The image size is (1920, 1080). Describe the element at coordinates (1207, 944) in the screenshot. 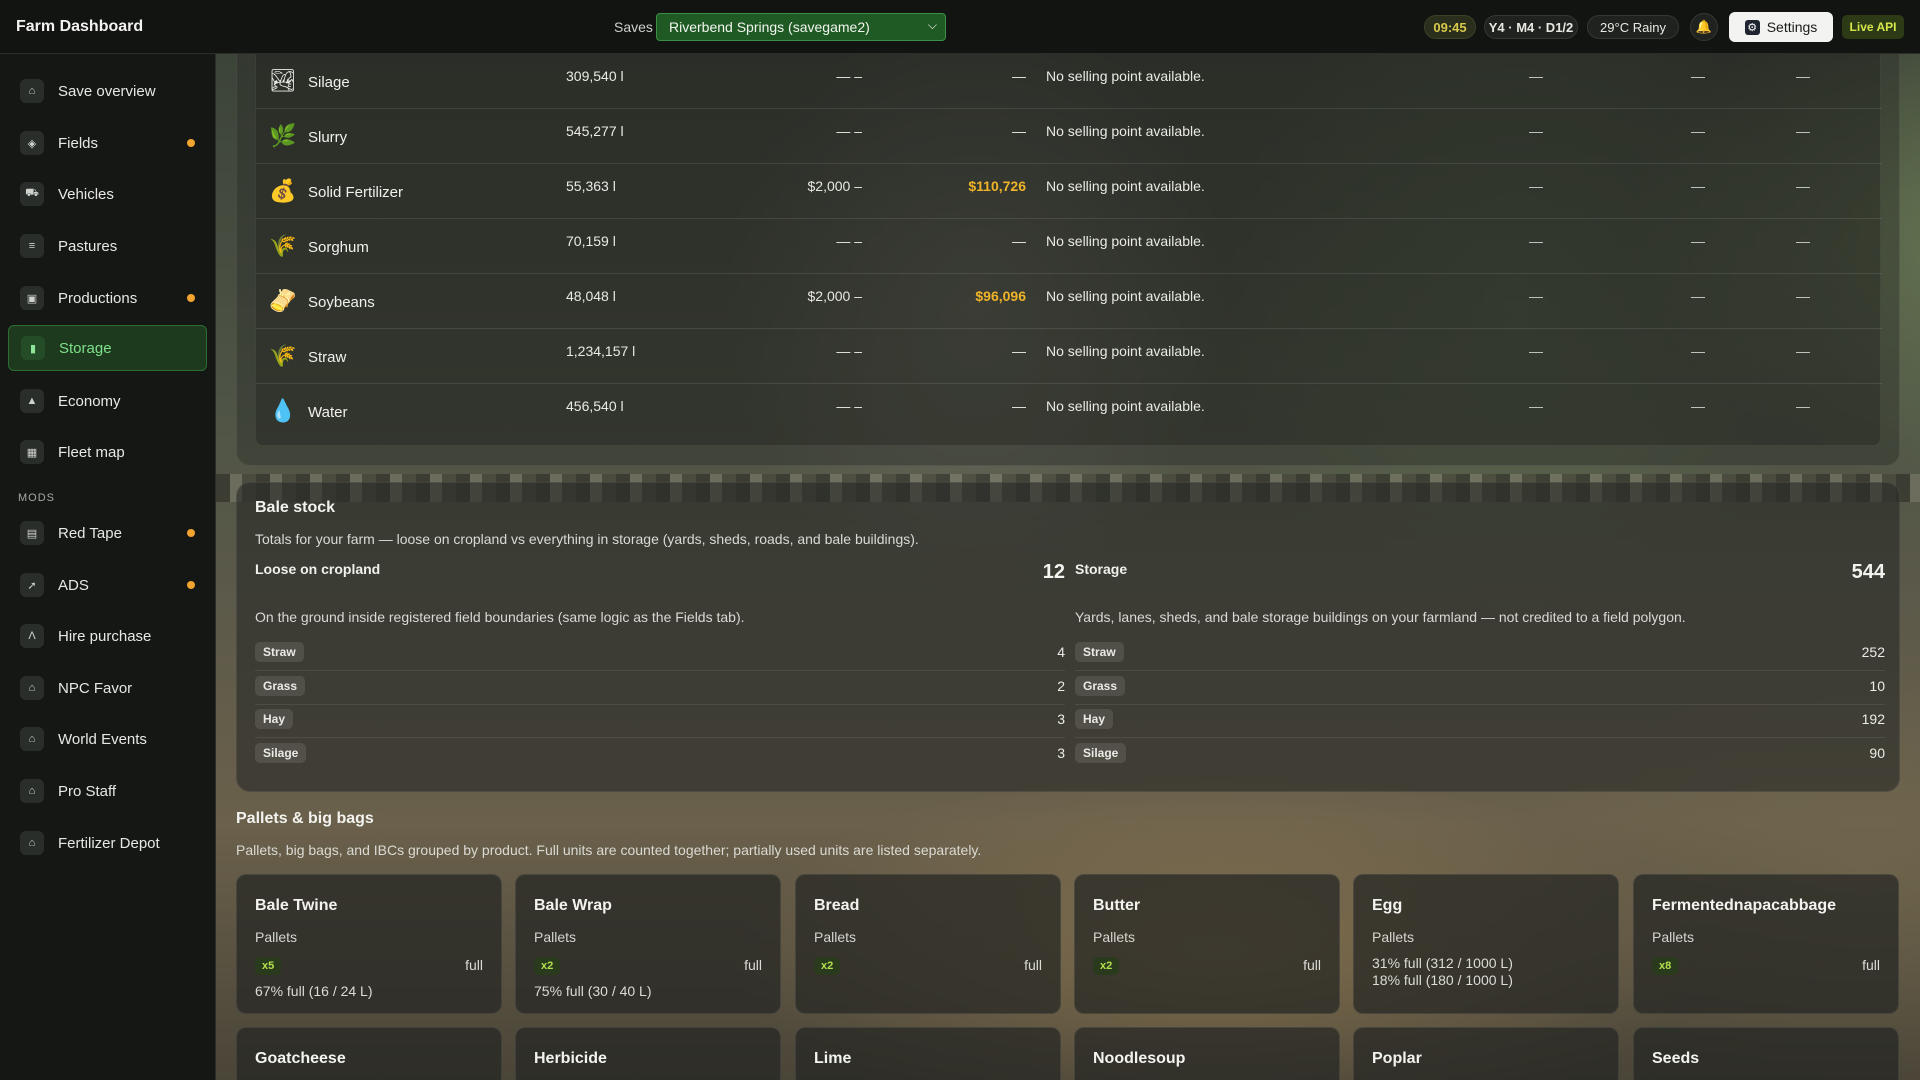

I see `pallet-card: Butter Pallets x2 full` at that location.